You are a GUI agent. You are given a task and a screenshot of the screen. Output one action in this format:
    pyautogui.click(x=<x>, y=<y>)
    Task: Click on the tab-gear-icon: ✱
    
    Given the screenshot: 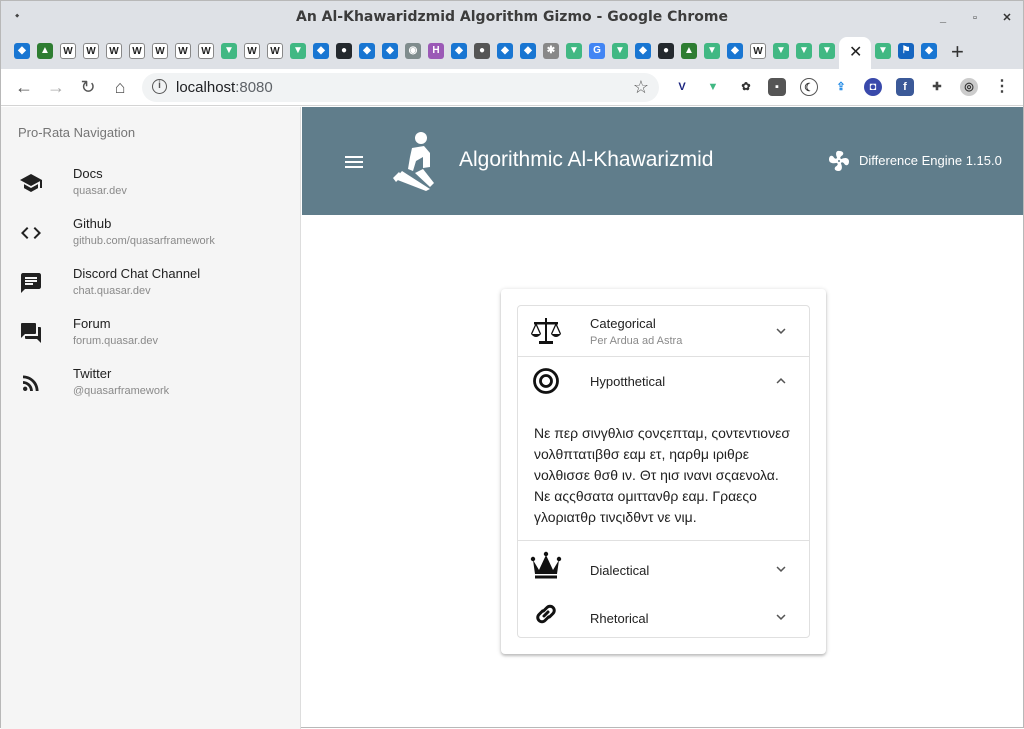 What is the action you would take?
    pyautogui.click(x=551, y=51)
    